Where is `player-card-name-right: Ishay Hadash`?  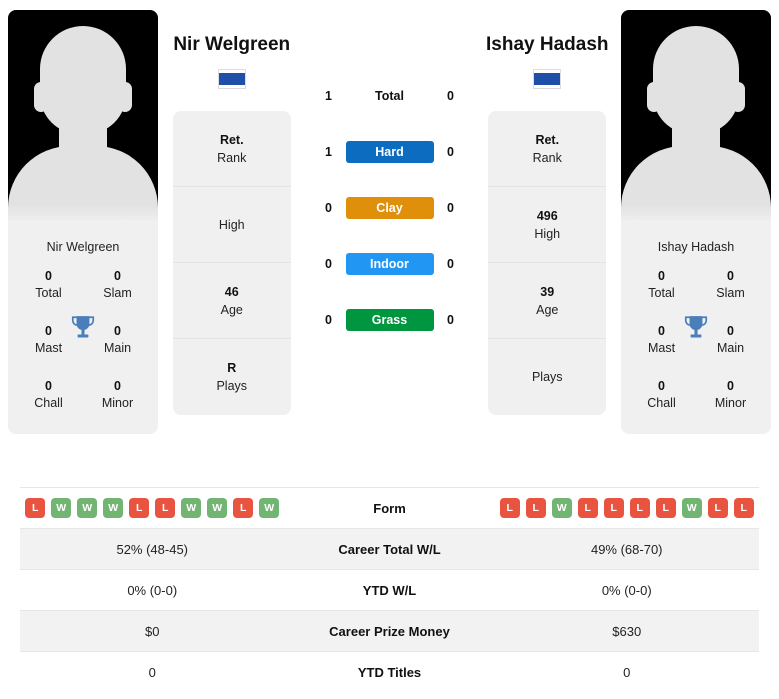 player-card-name-right: Ishay Hadash is located at coordinates (696, 247).